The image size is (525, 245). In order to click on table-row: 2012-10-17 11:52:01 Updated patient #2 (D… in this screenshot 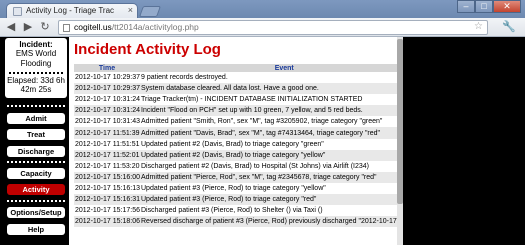, I will do `click(235, 155)`.